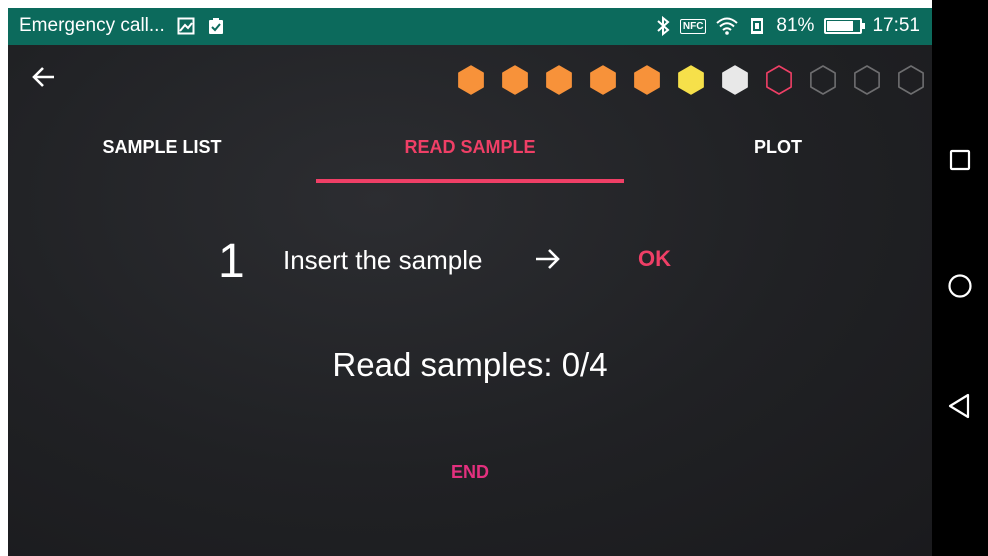  What do you see at coordinates (896, 25) in the screenshot?
I see `clock: 17:51` at bounding box center [896, 25].